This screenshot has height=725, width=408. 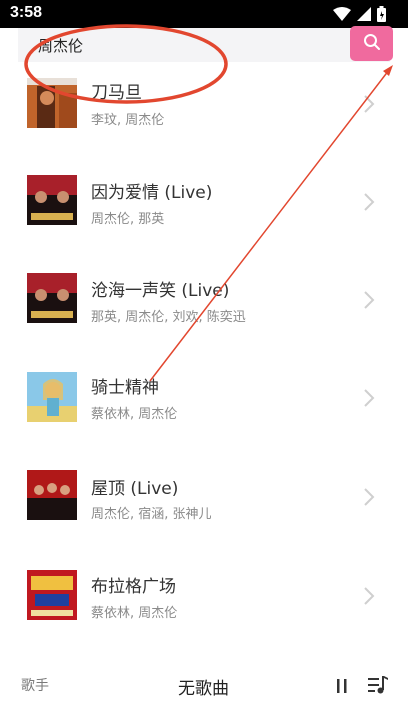 I want to click on battery-icon, so click(x=381, y=14).